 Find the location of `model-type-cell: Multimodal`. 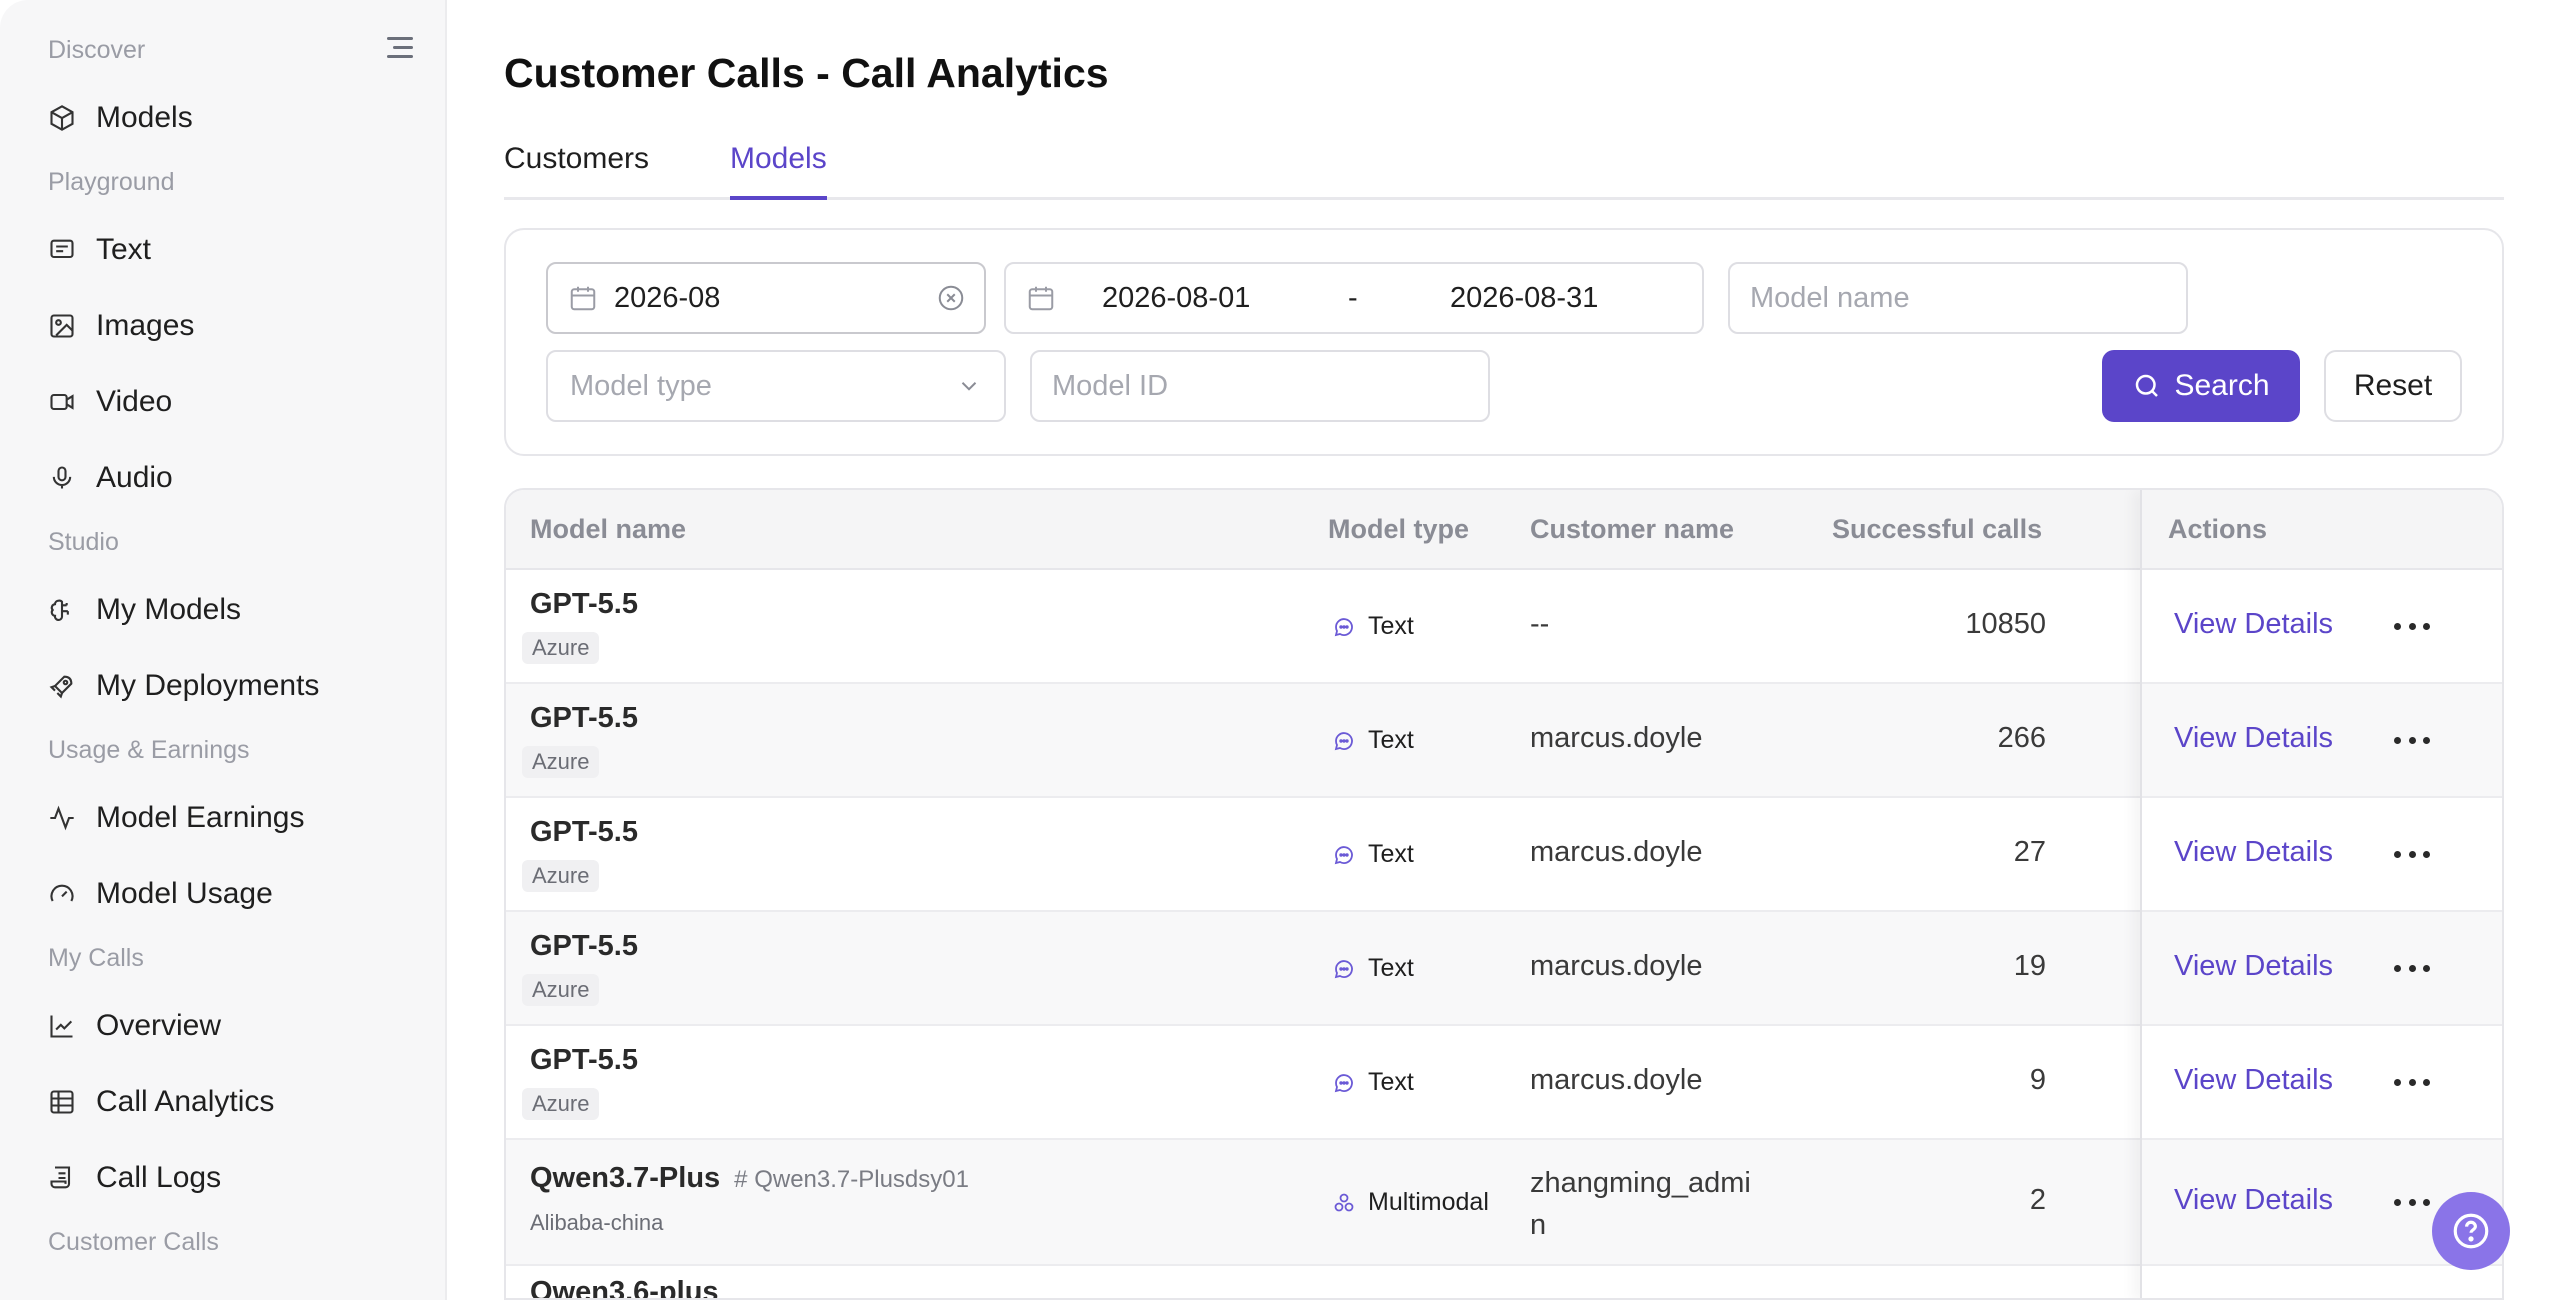

model-type-cell: Multimodal is located at coordinates (1410, 1202).